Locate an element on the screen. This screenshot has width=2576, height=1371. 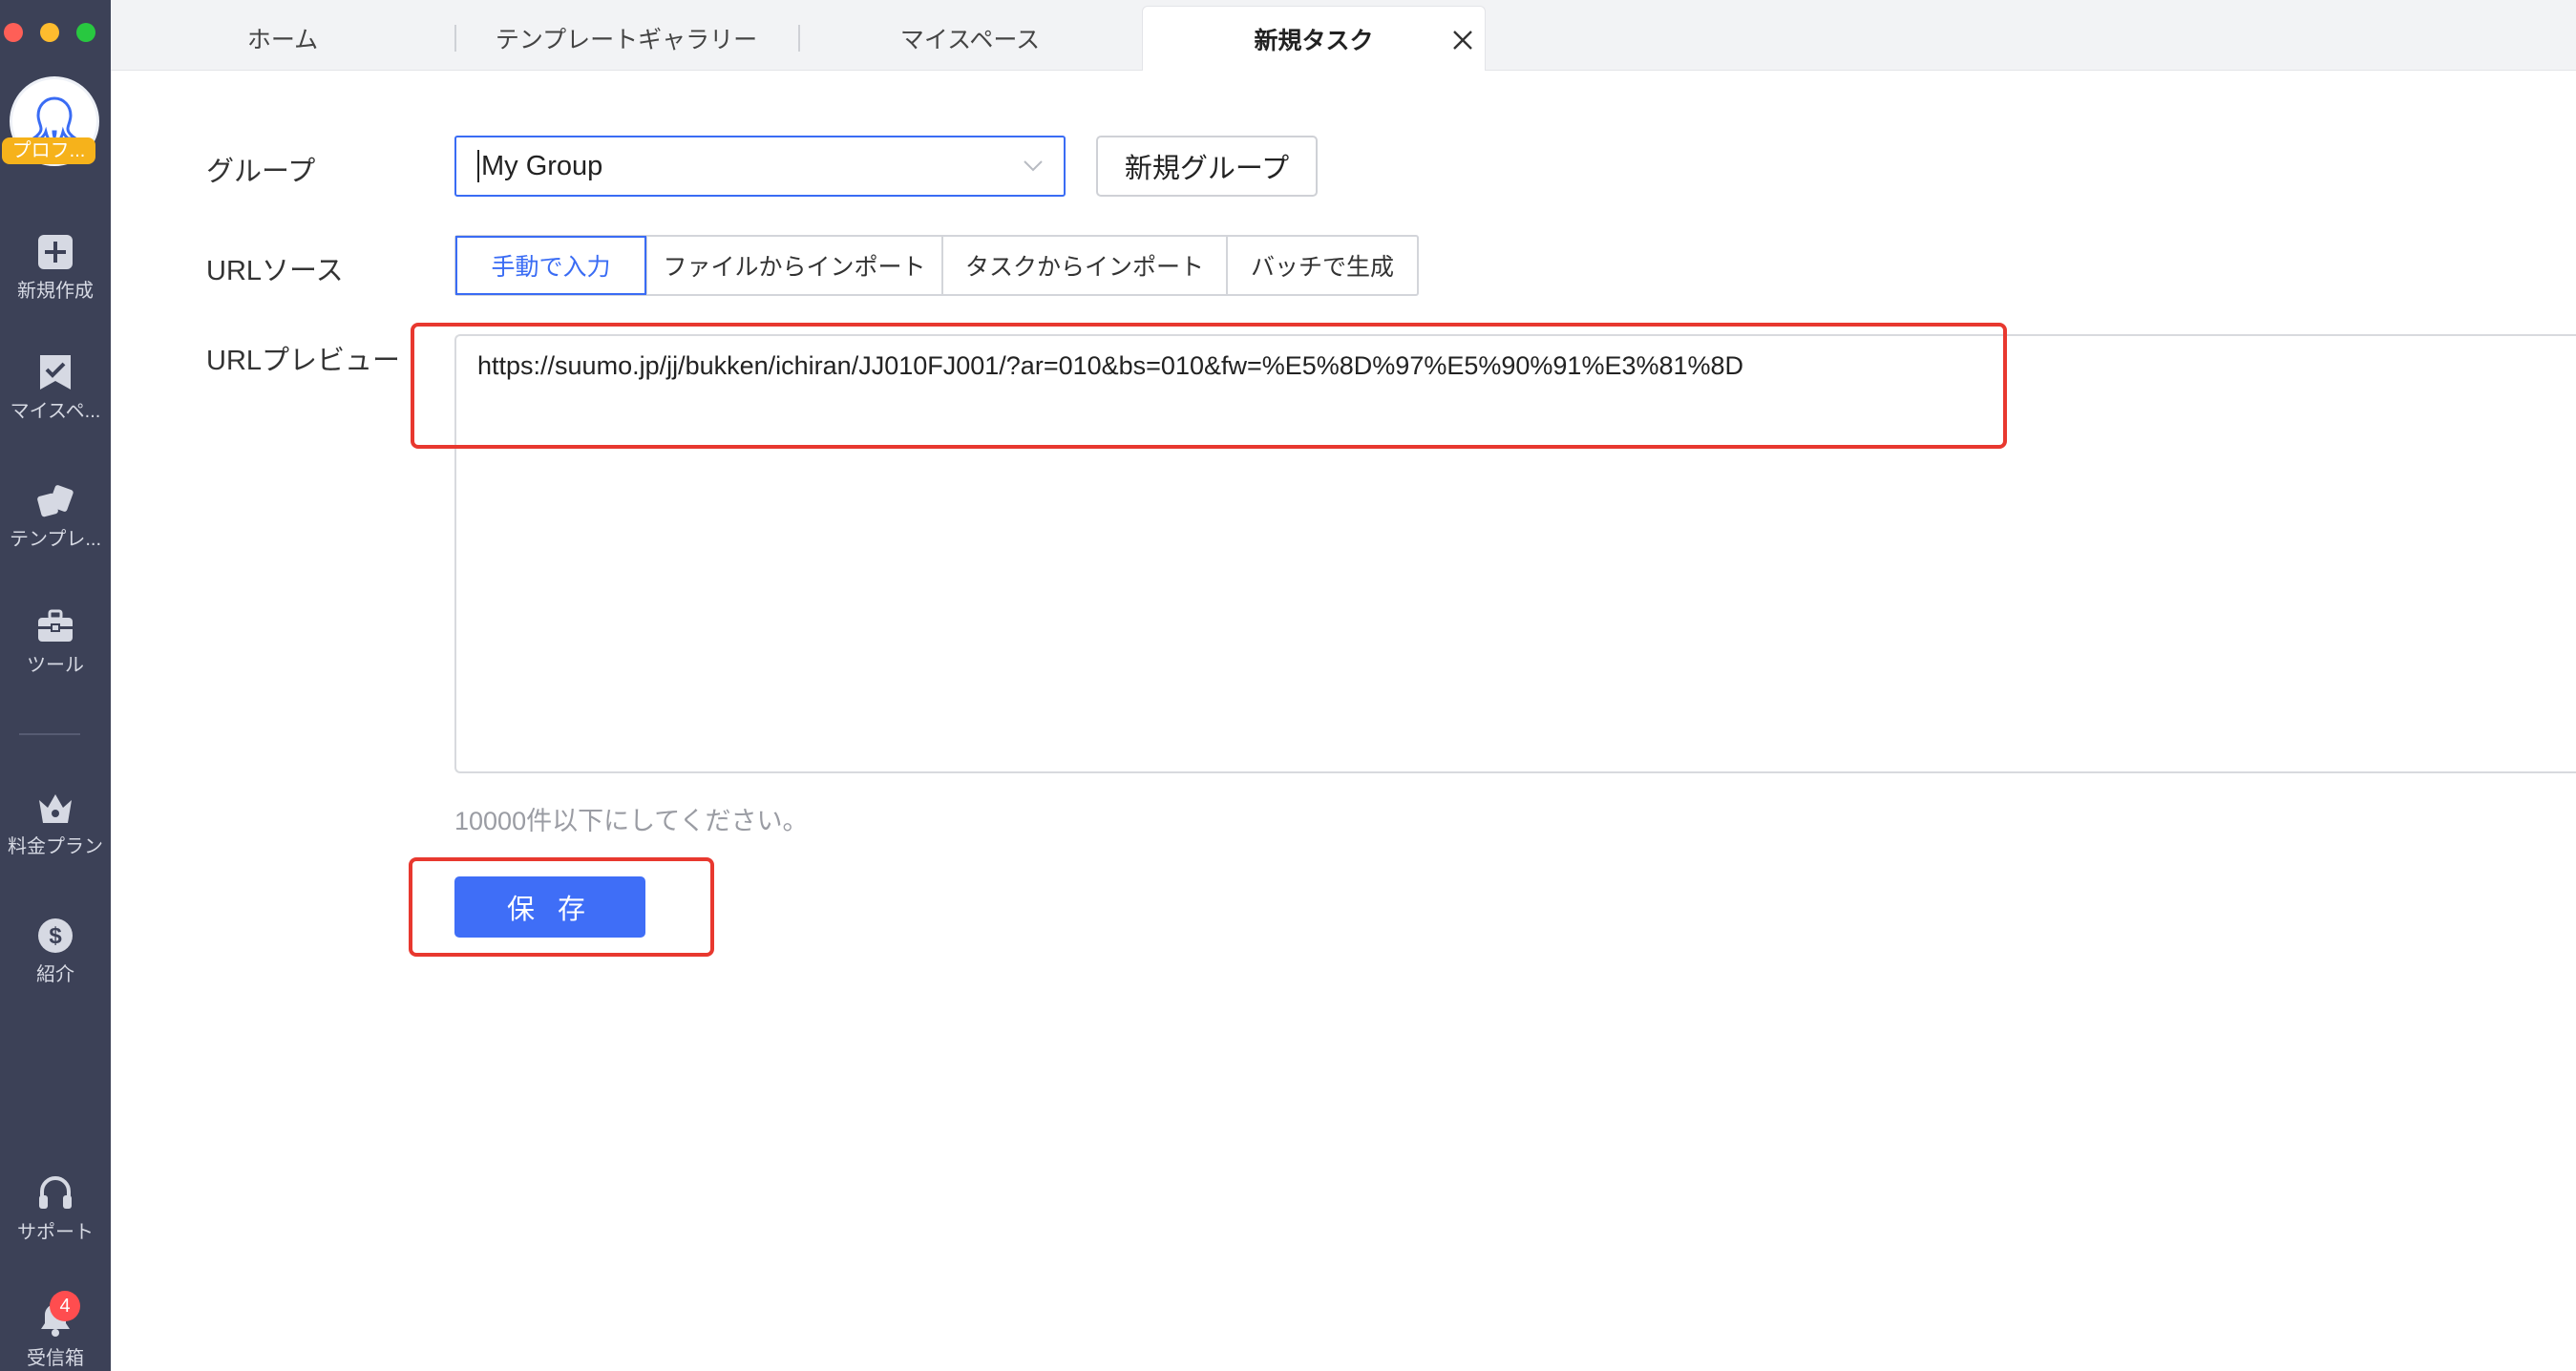
url-limit-hint: 10000件以下にしてください。 is located at coordinates (631, 821).